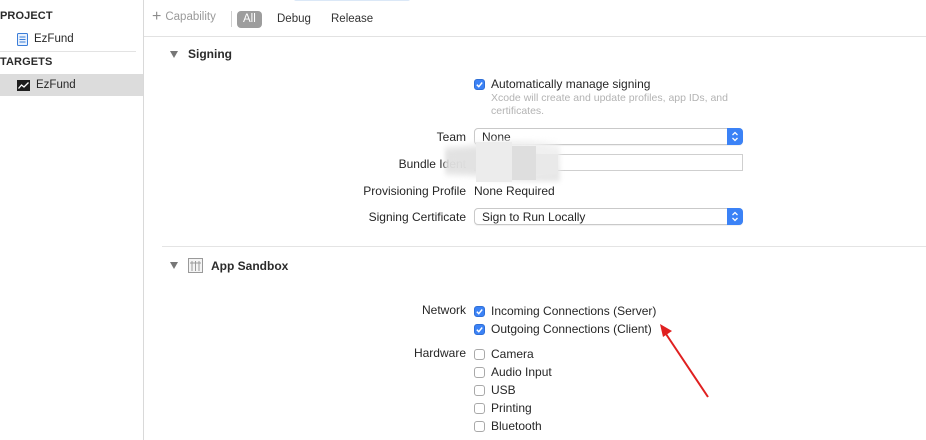 The height and width of the screenshot is (440, 926). Describe the element at coordinates (352, 19) in the screenshot. I see `tab-release: Release` at that location.